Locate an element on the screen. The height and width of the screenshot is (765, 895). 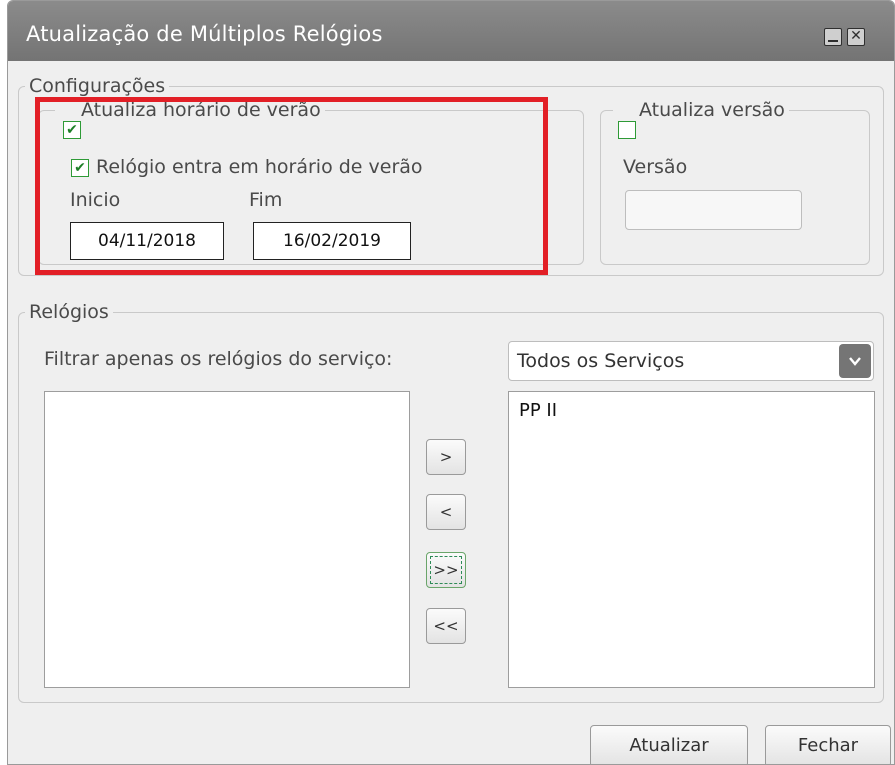
version-group: Atualiza versão is located at coordinates (735, 182).